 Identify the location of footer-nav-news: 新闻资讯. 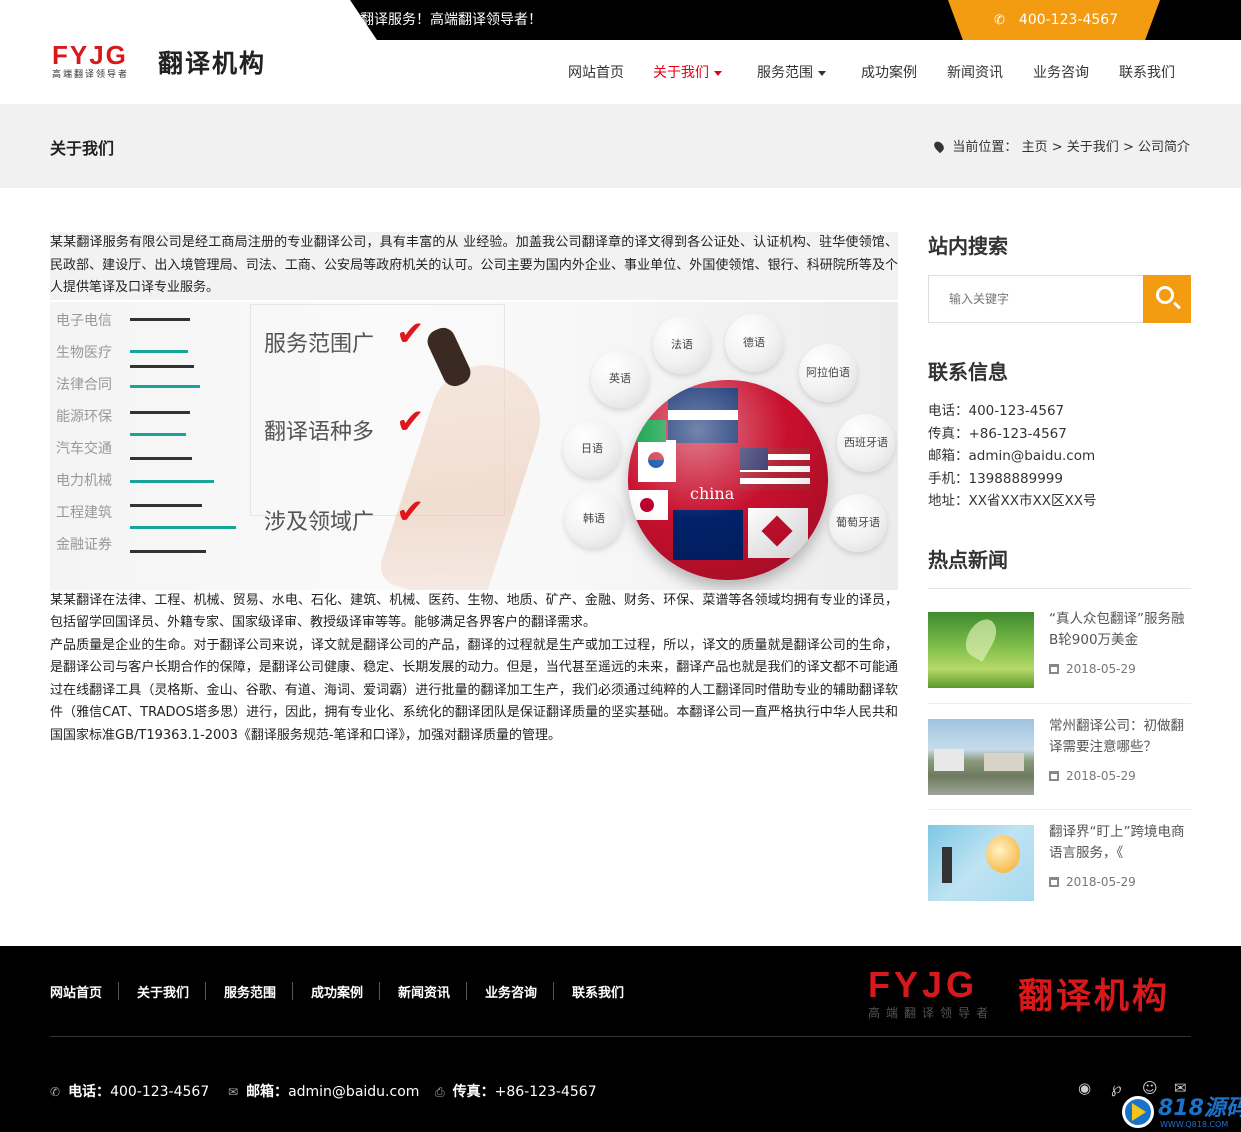
(424, 991).